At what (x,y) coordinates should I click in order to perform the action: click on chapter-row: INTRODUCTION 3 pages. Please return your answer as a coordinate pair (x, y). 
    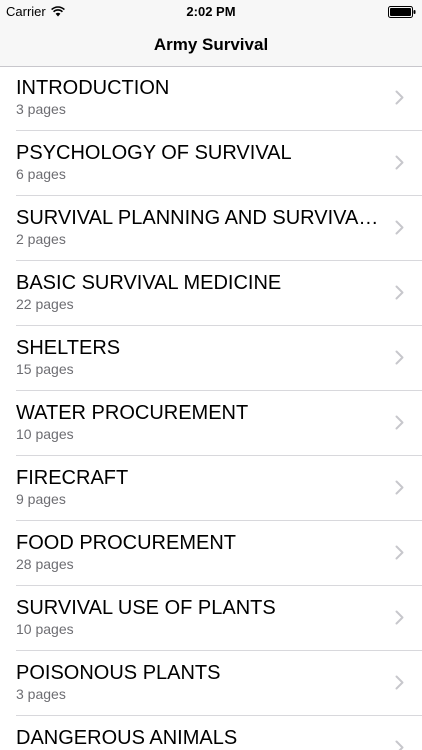
    Looking at the image, I should click on (211, 98).